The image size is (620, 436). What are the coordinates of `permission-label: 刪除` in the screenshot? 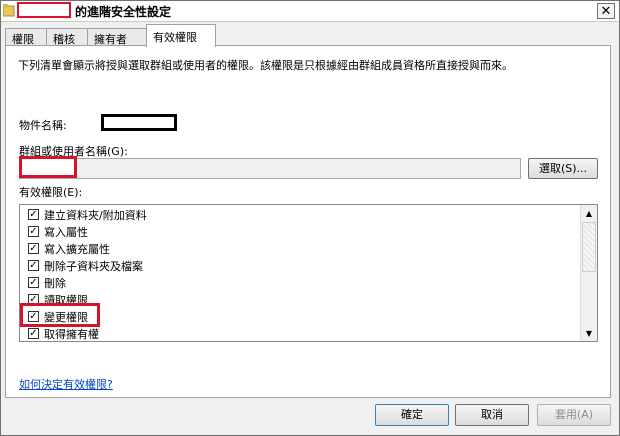 It's located at (55, 283).